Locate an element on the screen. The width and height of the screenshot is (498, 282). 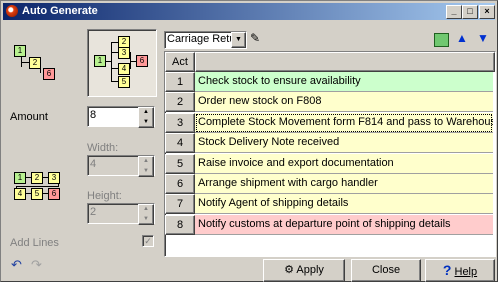
table-row: 5 Raise invoice and export documentation is located at coordinates (330, 163).